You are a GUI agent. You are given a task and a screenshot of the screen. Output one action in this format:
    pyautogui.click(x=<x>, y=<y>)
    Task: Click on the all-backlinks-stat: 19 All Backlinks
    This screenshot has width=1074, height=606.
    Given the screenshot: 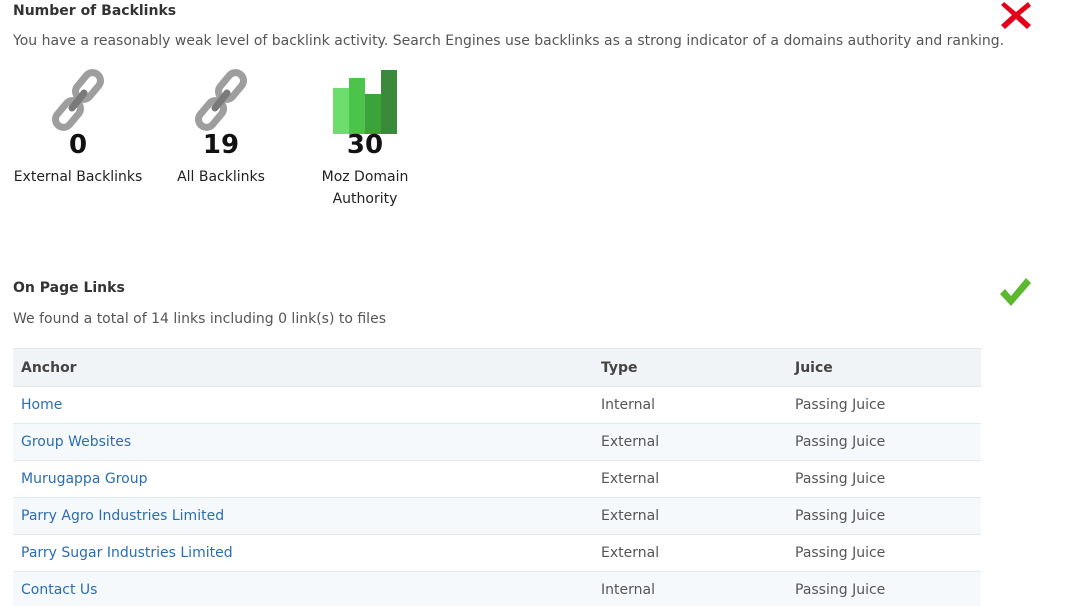 What is the action you would take?
    pyautogui.click(x=221, y=128)
    